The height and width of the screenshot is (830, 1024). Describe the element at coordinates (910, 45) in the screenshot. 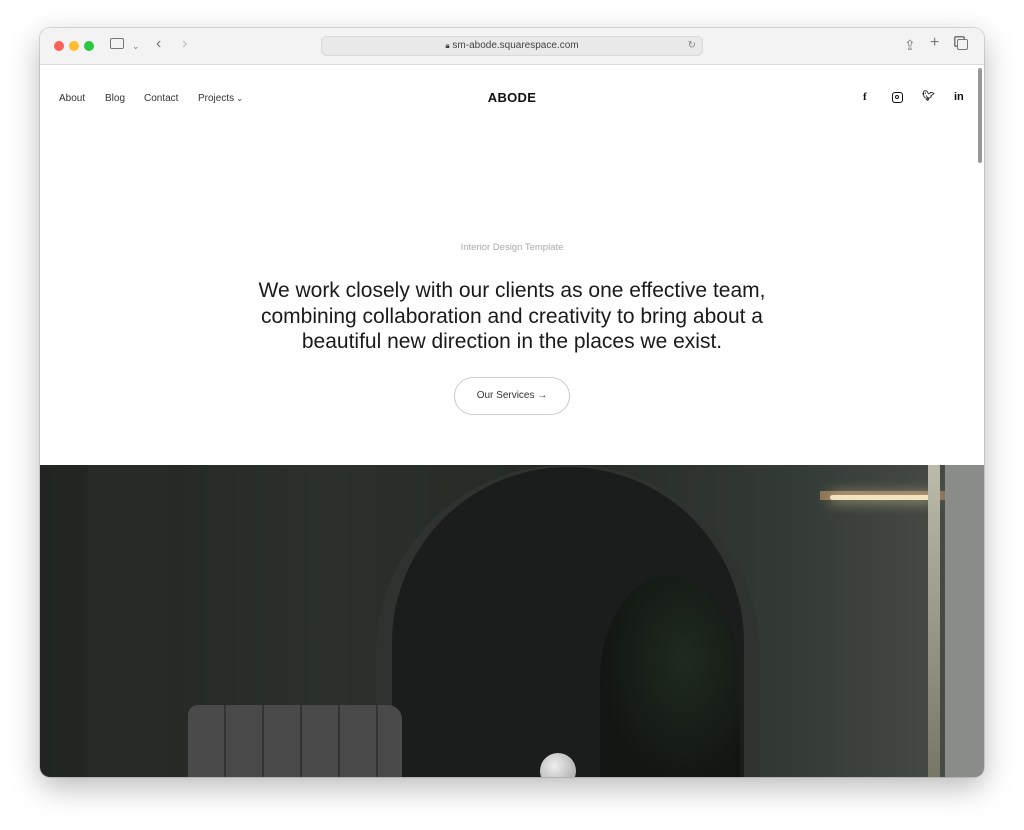

I see `share-icon: ⇪` at that location.